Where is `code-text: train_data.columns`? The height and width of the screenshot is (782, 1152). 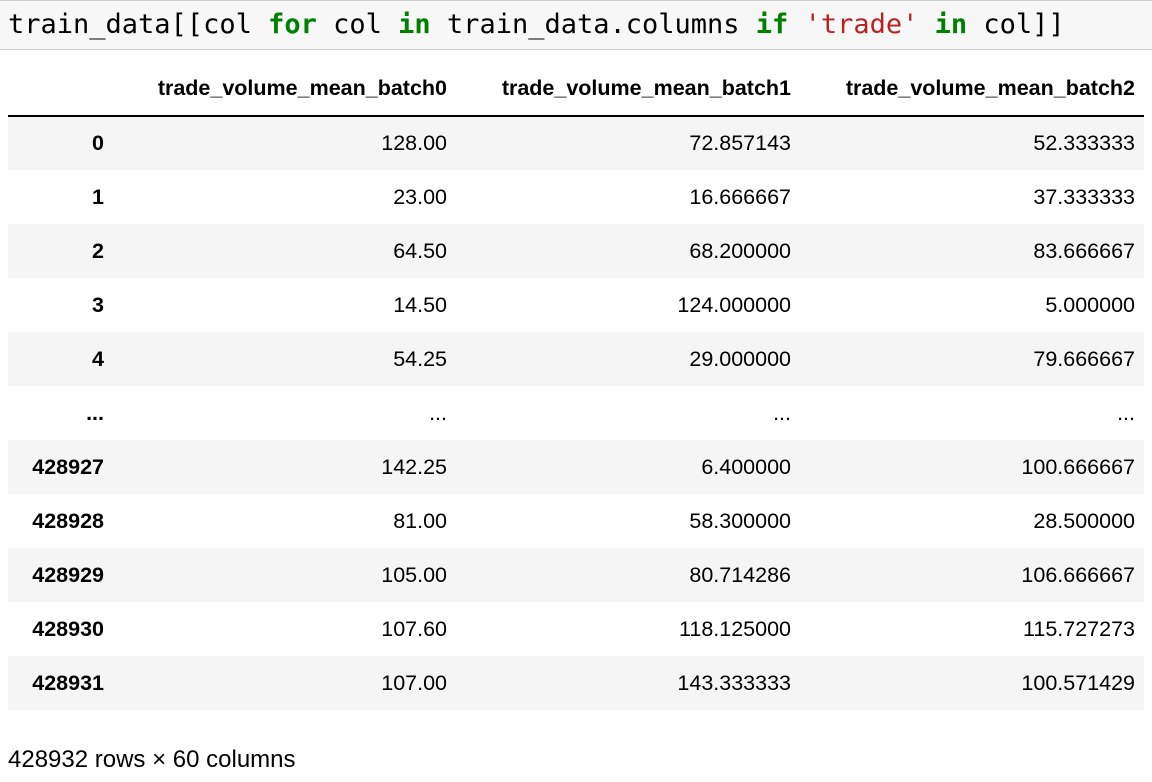 code-text: train_data.columns is located at coordinates (593, 24).